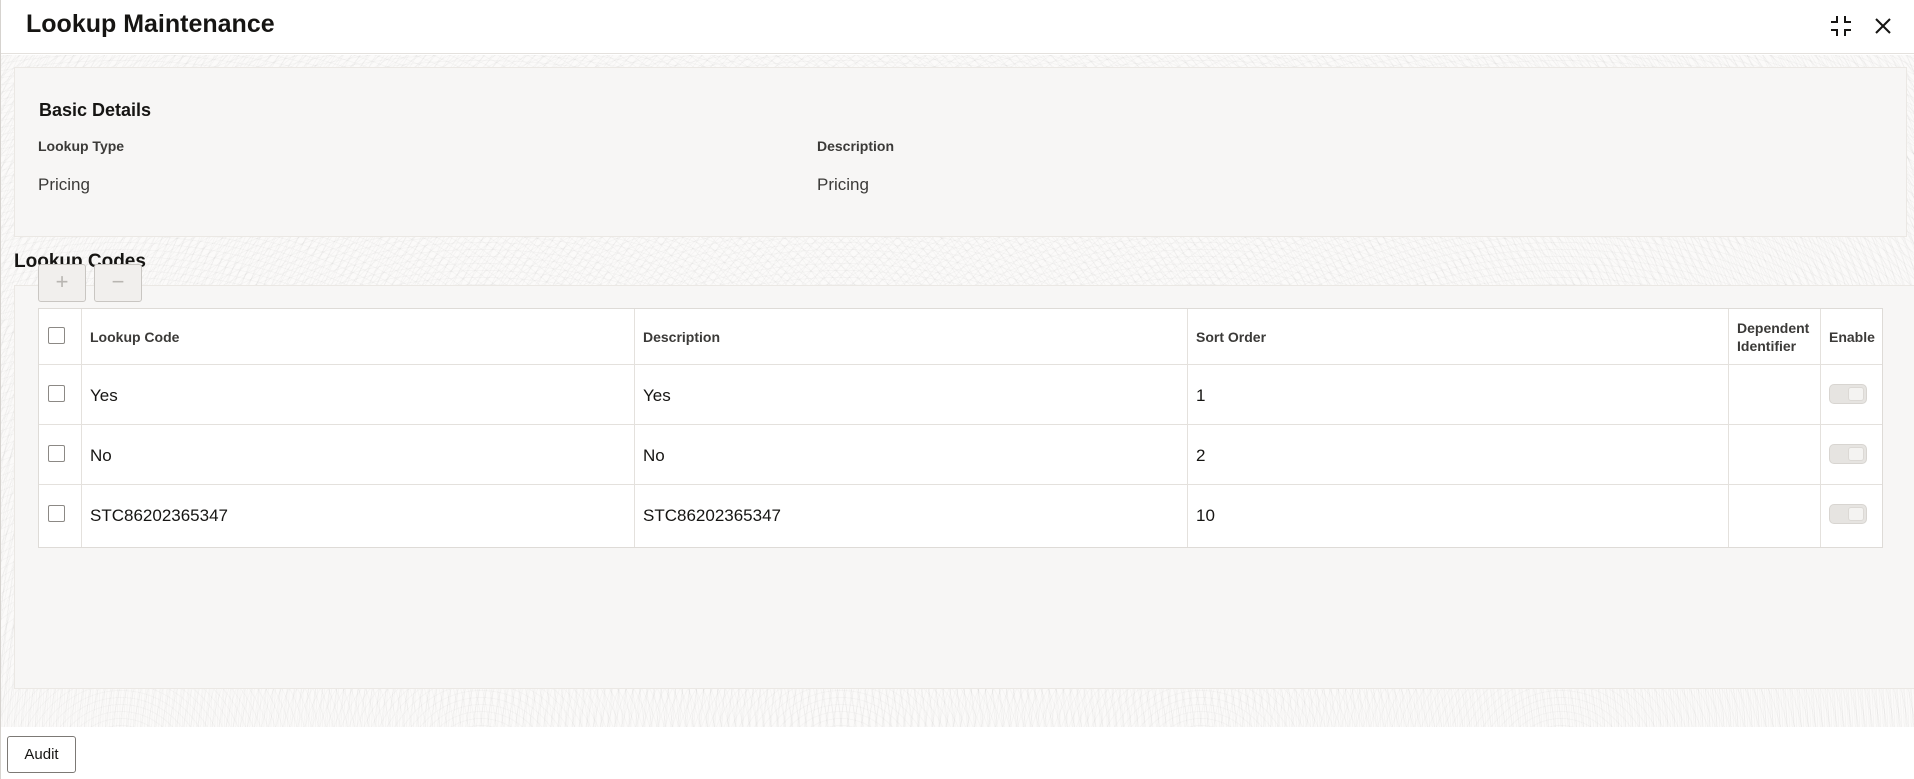 The width and height of the screenshot is (1914, 779). What do you see at coordinates (856, 146) in the screenshot?
I see `description-label: Description` at bounding box center [856, 146].